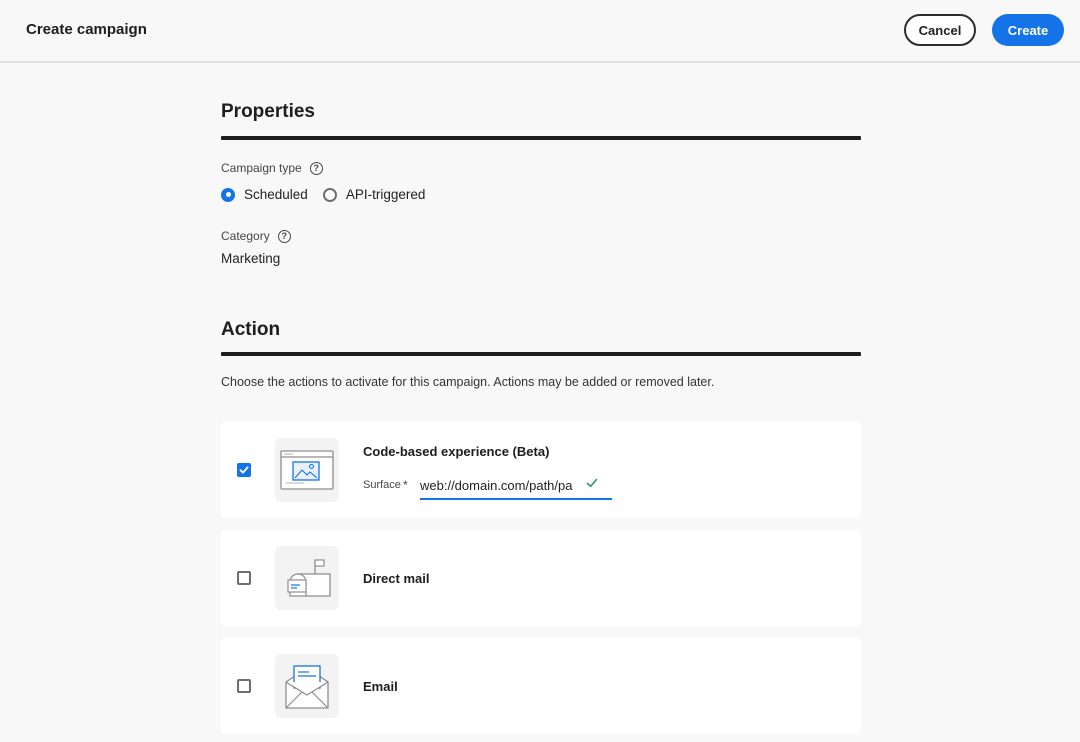 Image resolution: width=1080 pixels, height=742 pixels. What do you see at coordinates (251, 329) in the screenshot?
I see `action-heading: Action` at bounding box center [251, 329].